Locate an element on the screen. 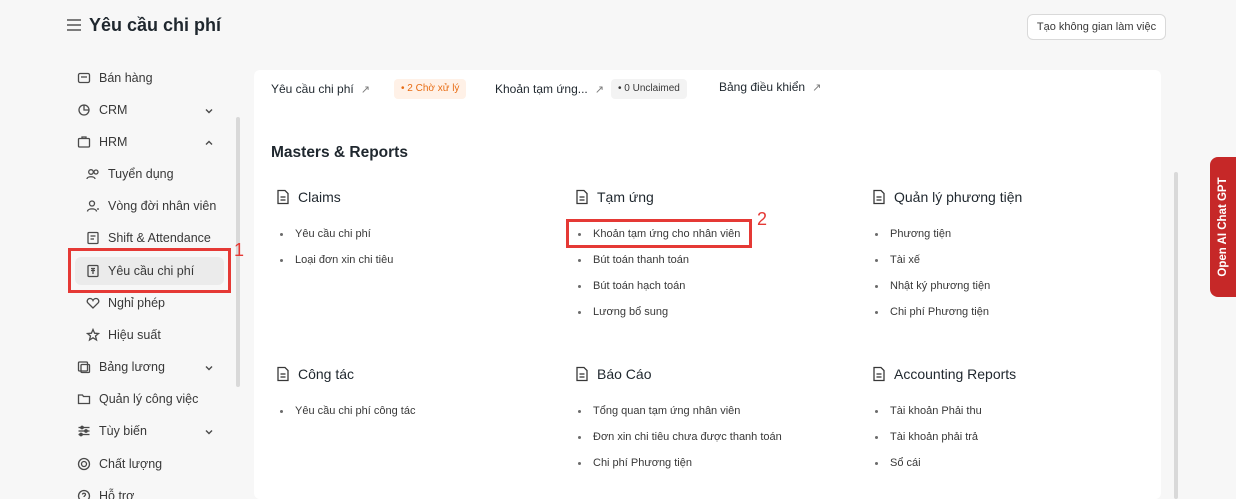  sidebar-item-leave: Nghỉ phép is located at coordinates (125, 303).